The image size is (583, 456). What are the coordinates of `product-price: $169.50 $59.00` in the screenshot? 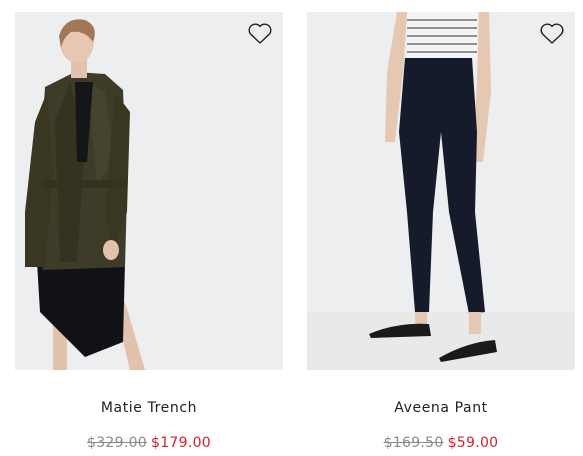 It's located at (441, 443).